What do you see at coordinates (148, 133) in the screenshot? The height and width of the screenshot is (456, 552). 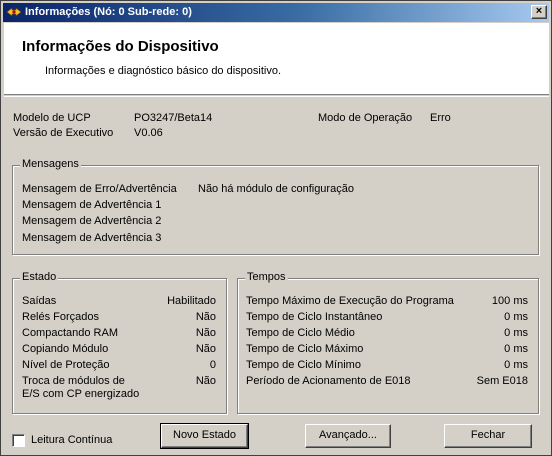 I see `version-value: V0.06` at bounding box center [148, 133].